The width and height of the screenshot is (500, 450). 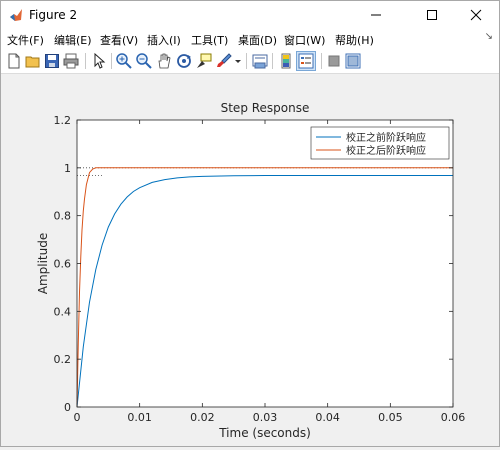 I want to click on legend-icon, so click(x=306, y=61).